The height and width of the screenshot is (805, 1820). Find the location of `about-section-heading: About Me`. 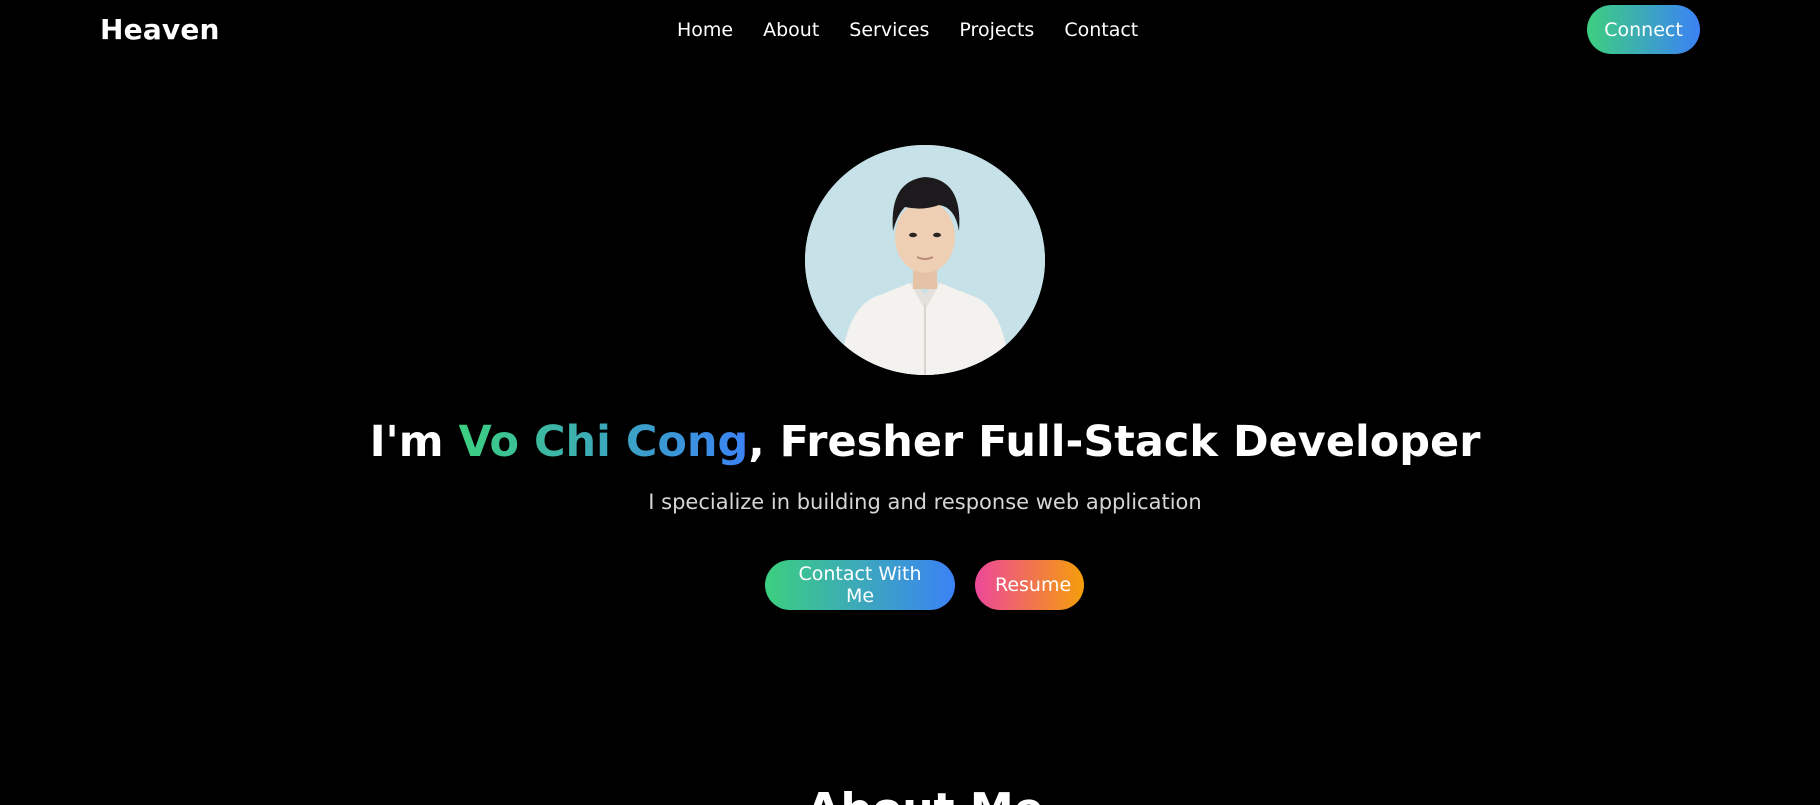

about-section-heading: About Me is located at coordinates (910, 794).